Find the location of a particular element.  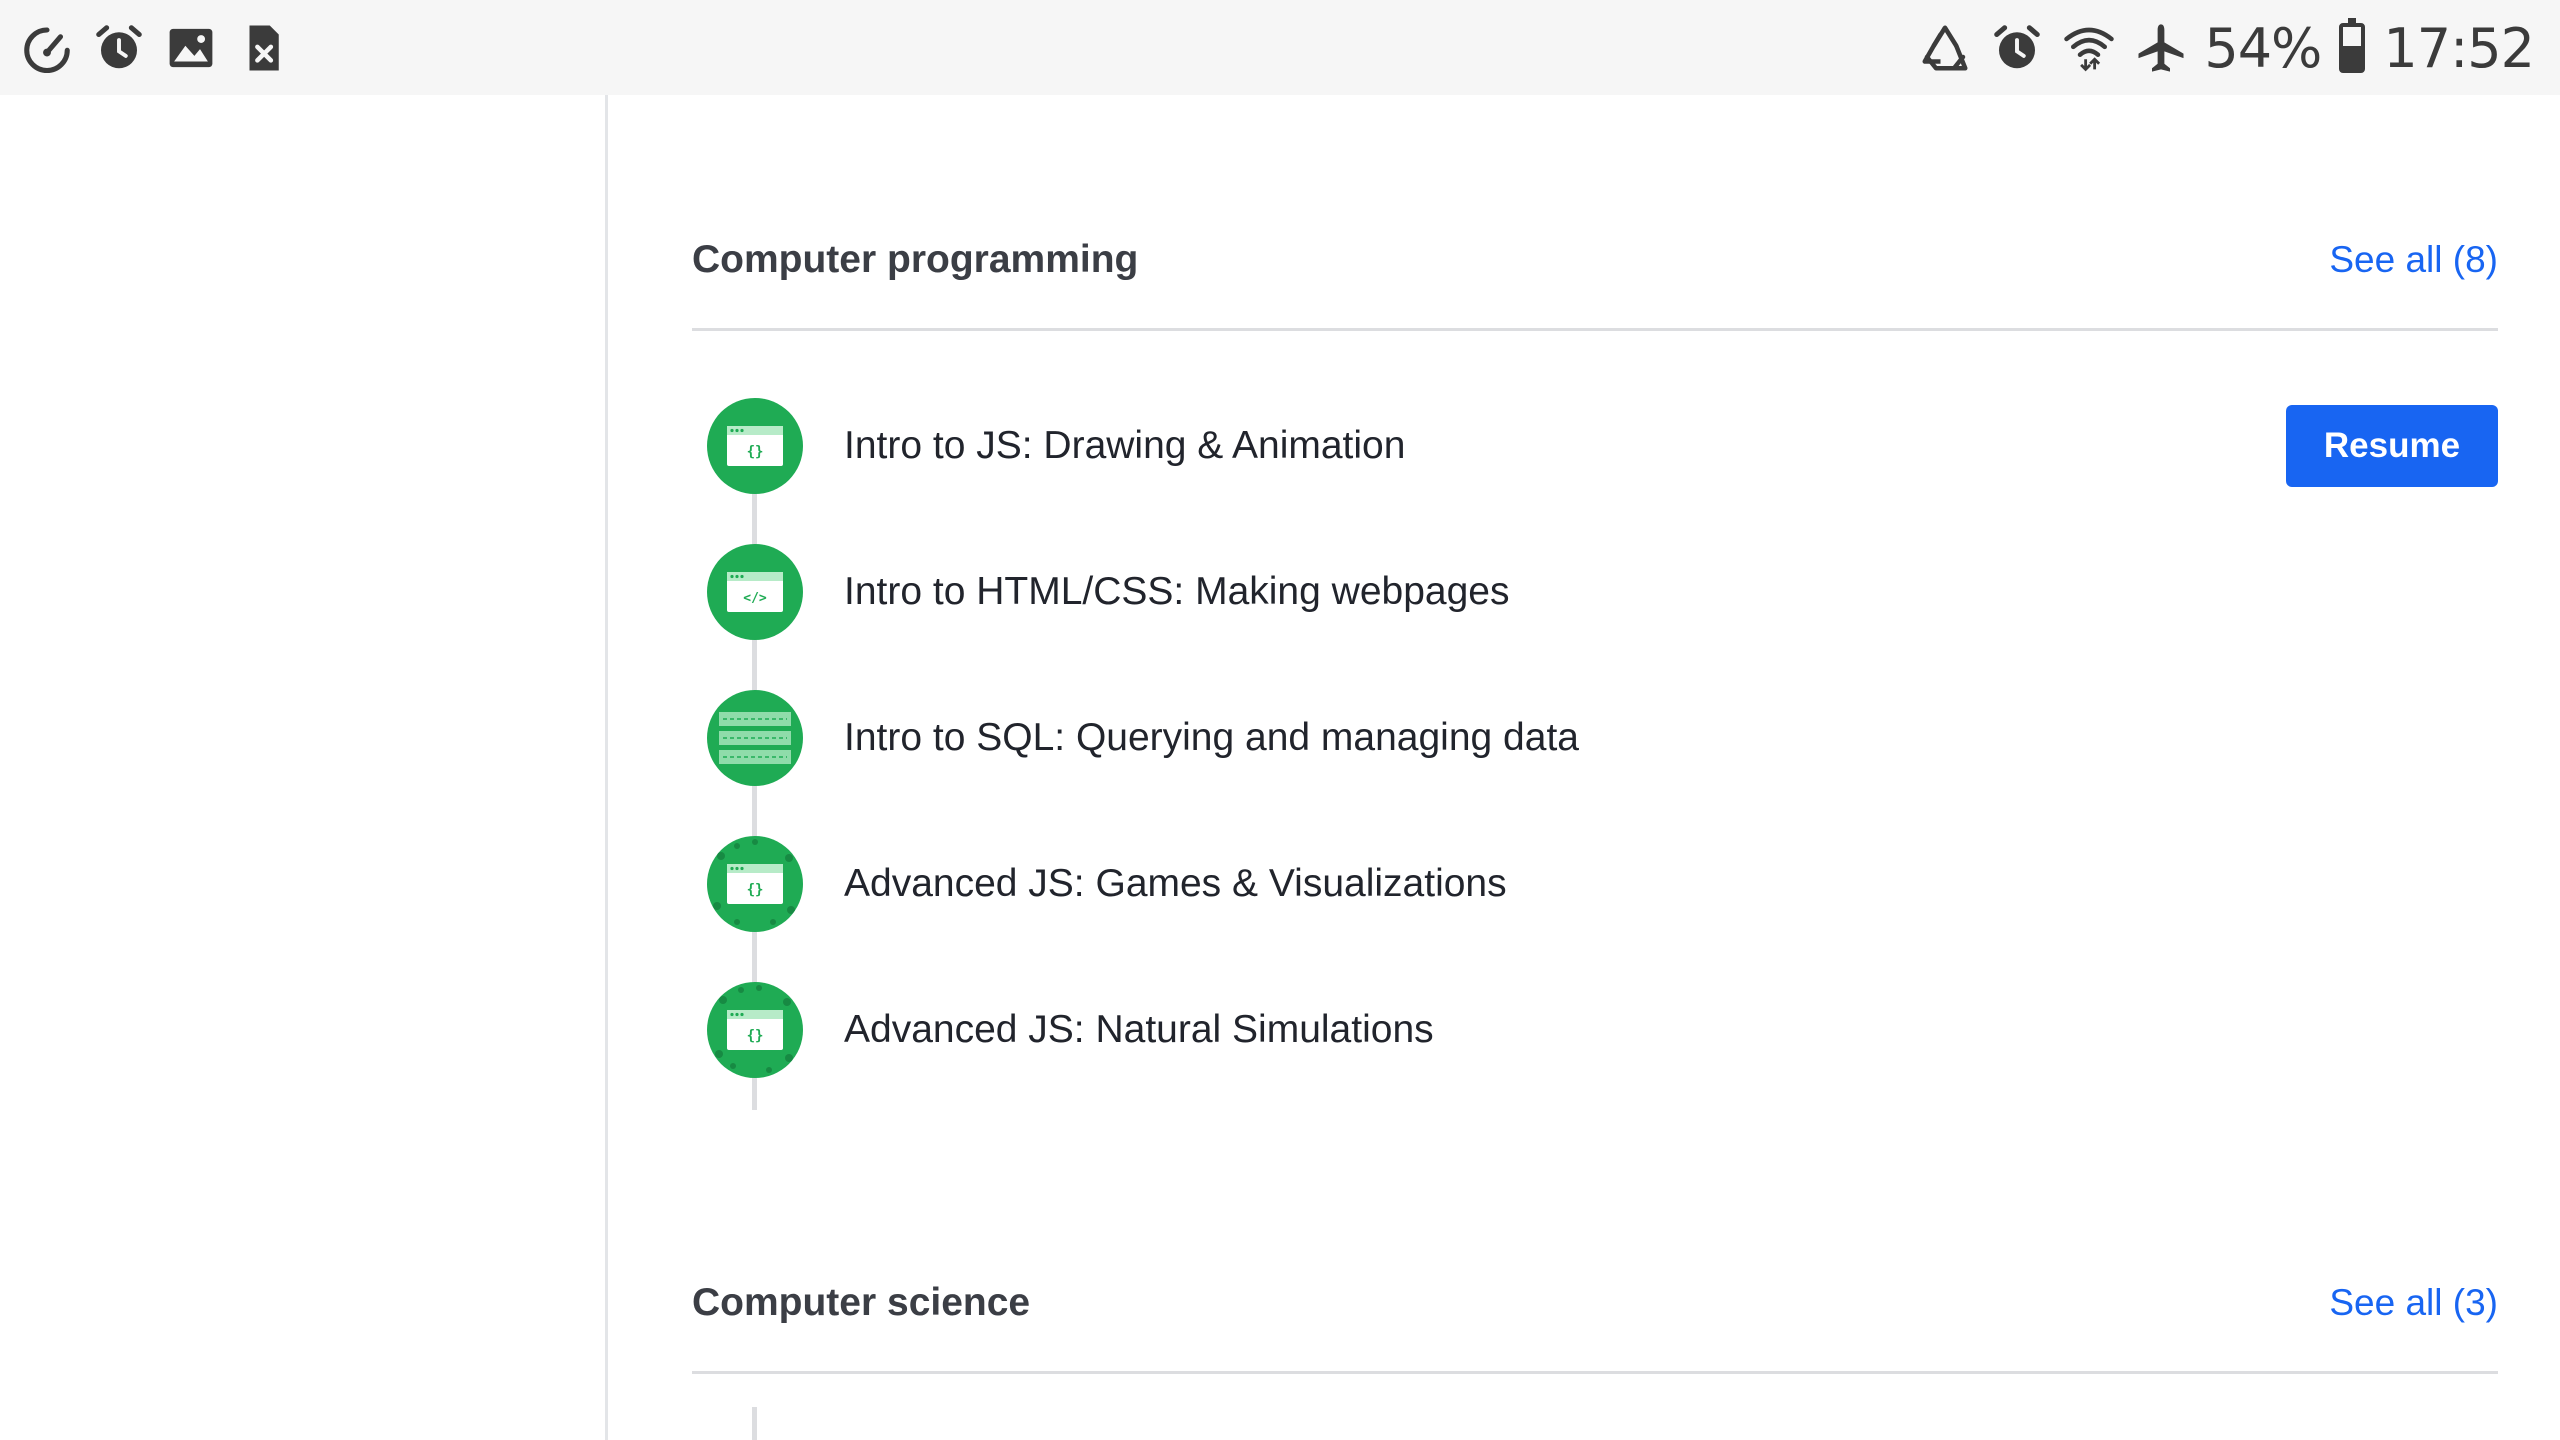

sidebar-divider is located at coordinates (606, 767).